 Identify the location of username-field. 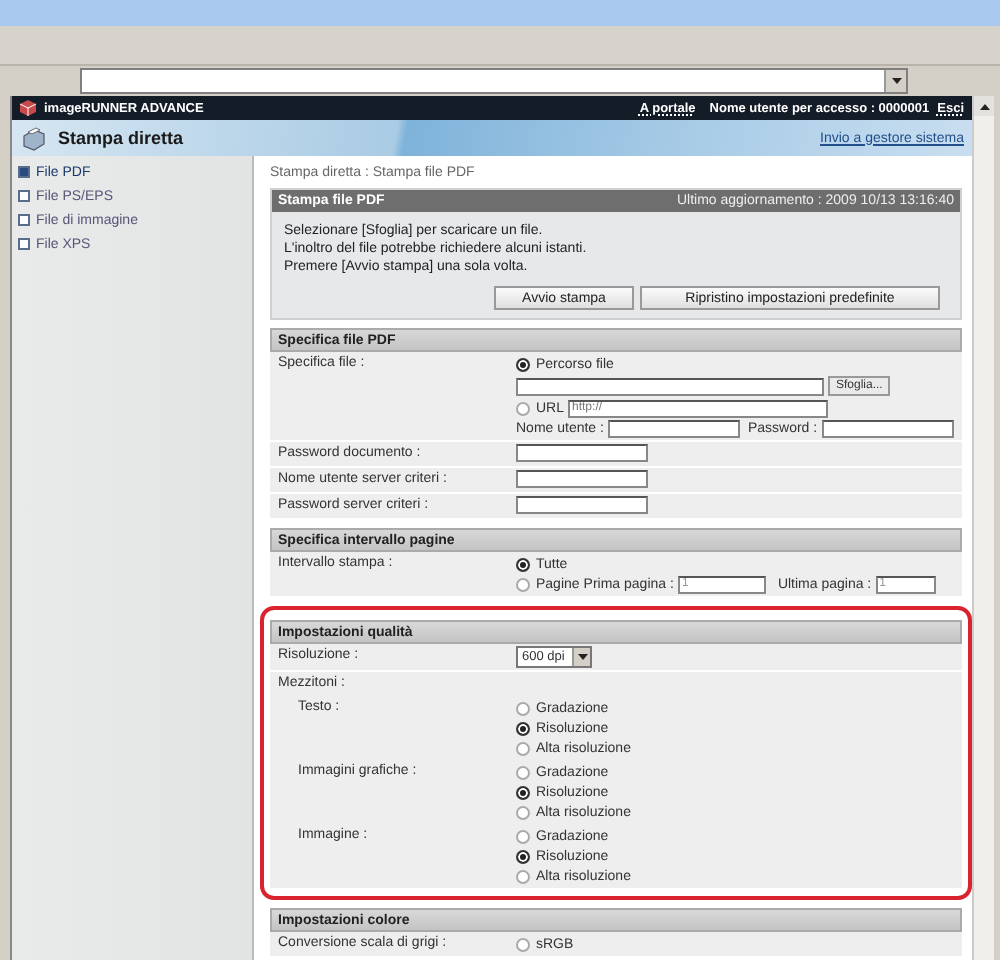
(673, 428).